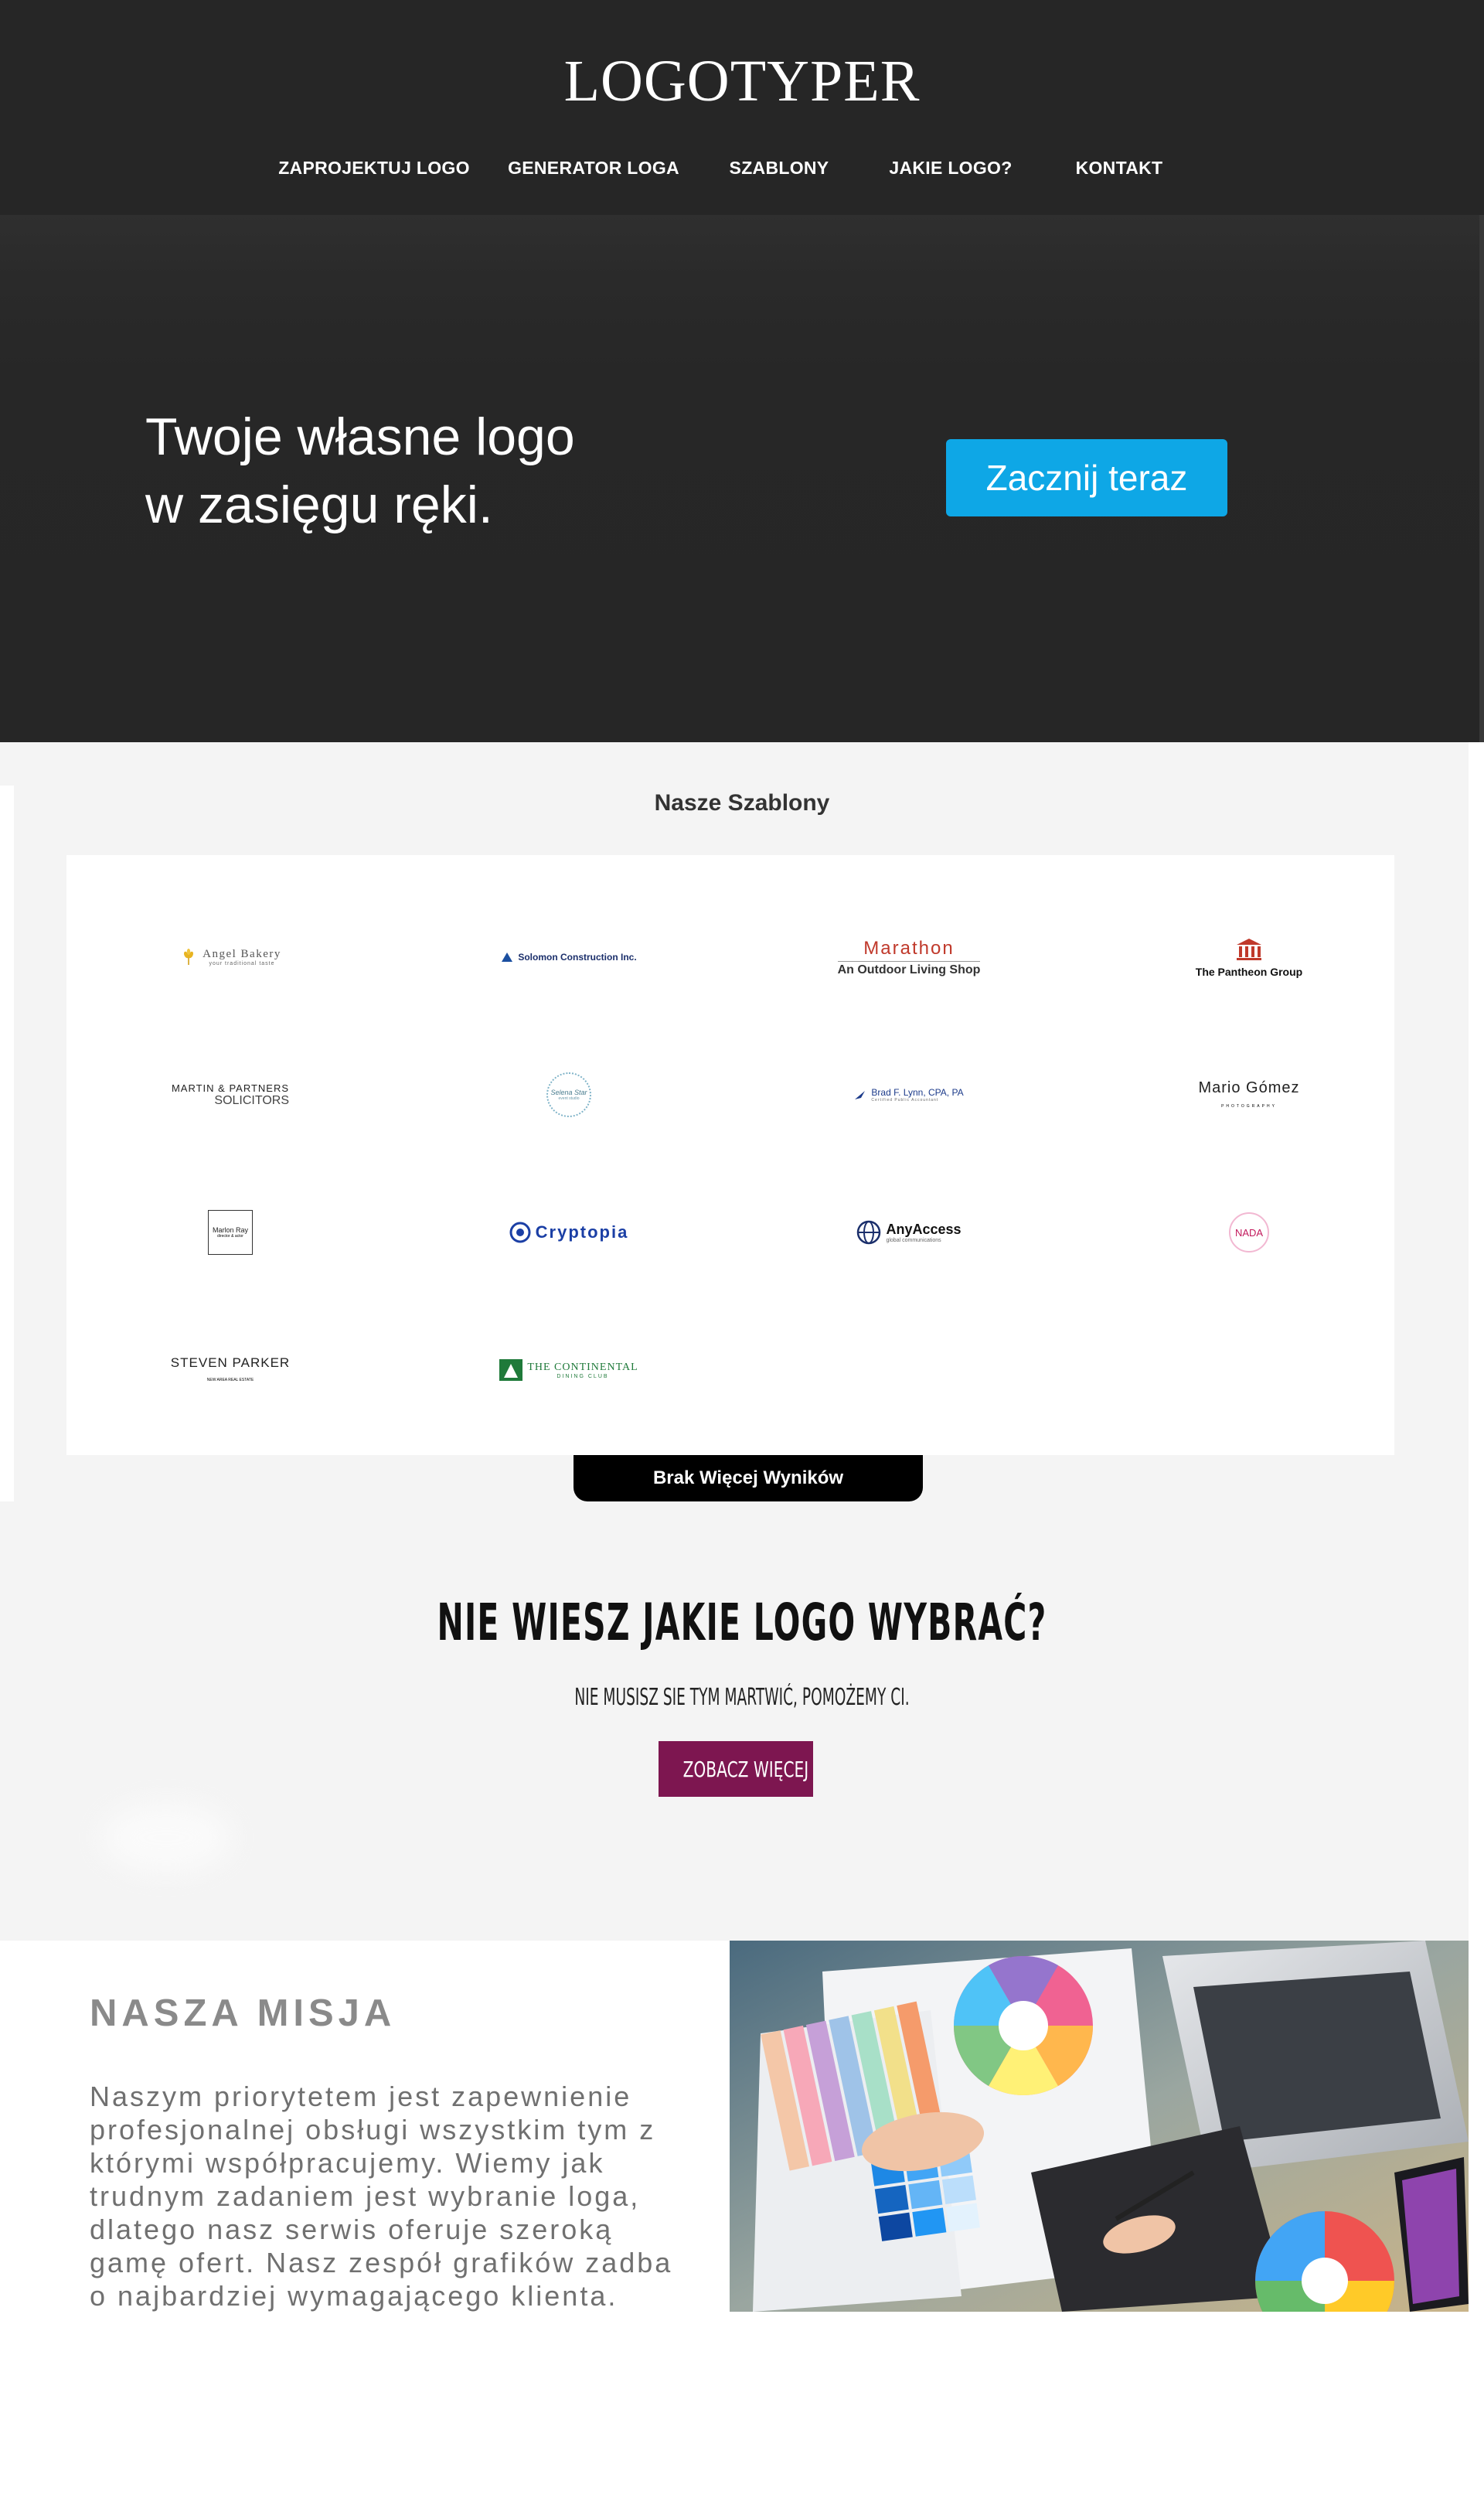 This screenshot has width=1484, height=2505. What do you see at coordinates (748, 1478) in the screenshot?
I see `no-more-results-button: Brak Więcej Wyników` at bounding box center [748, 1478].